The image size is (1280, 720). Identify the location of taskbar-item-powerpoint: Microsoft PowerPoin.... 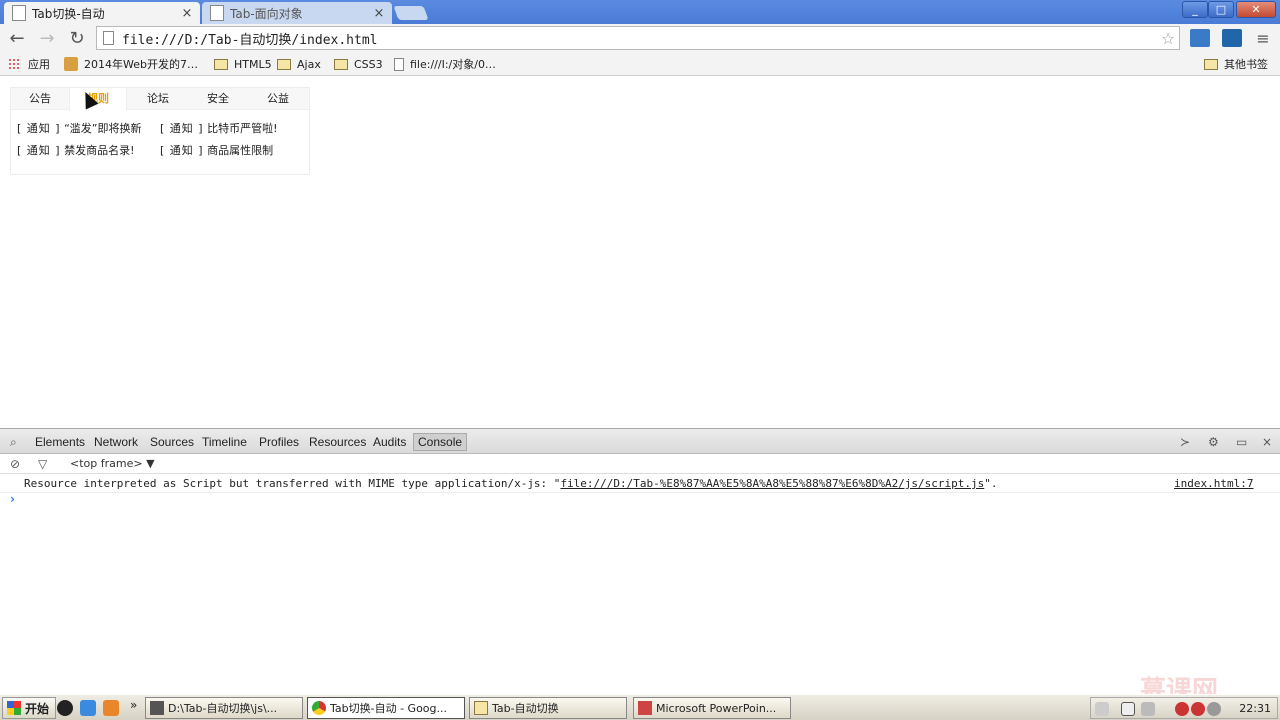
(712, 708).